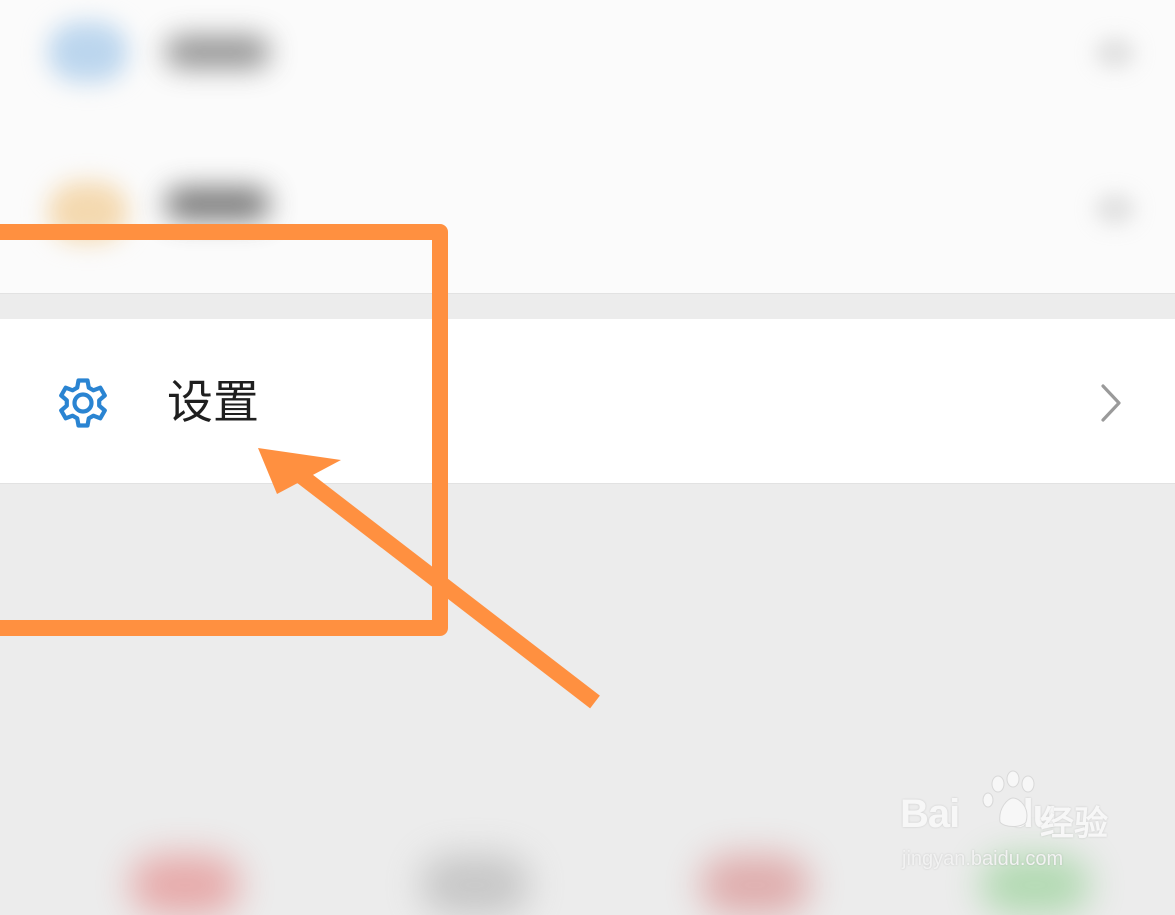 This screenshot has height=915, width=1175. I want to click on chevron-right-icon, so click(1111, 403).